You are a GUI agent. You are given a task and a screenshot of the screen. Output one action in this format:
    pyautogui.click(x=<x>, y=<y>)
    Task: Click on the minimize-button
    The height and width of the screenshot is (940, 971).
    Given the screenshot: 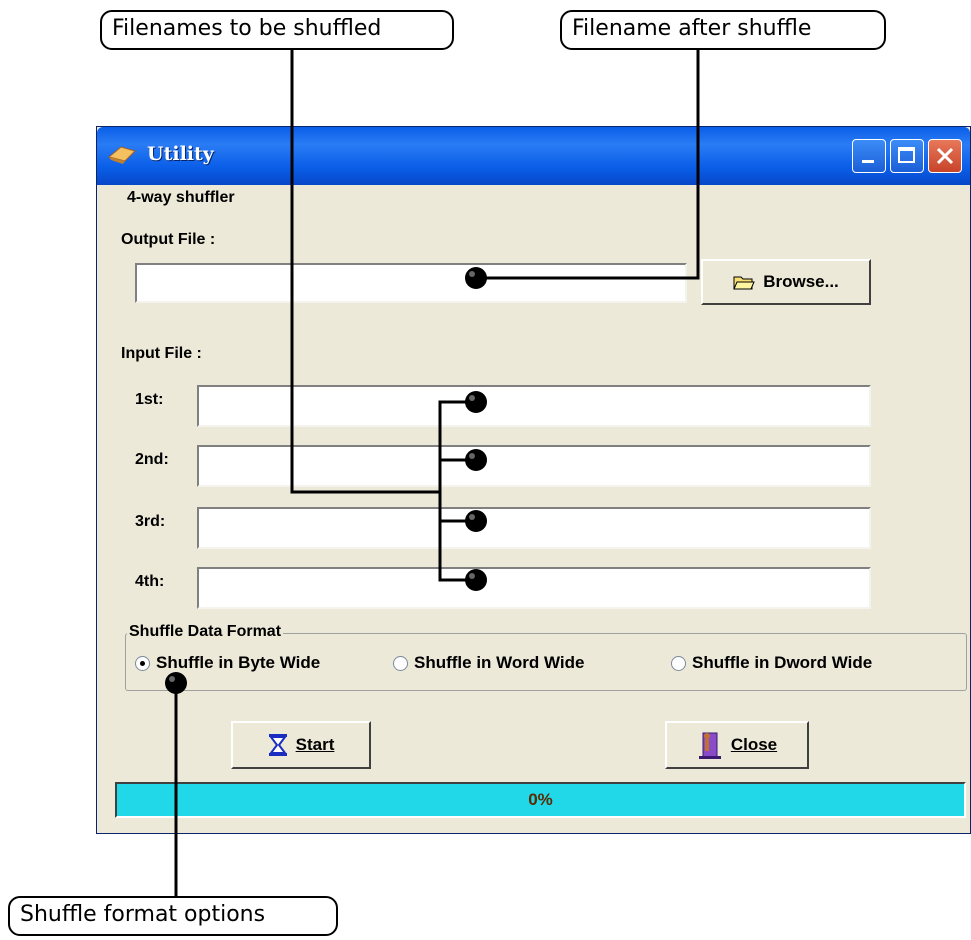 What is the action you would take?
    pyautogui.click(x=869, y=156)
    